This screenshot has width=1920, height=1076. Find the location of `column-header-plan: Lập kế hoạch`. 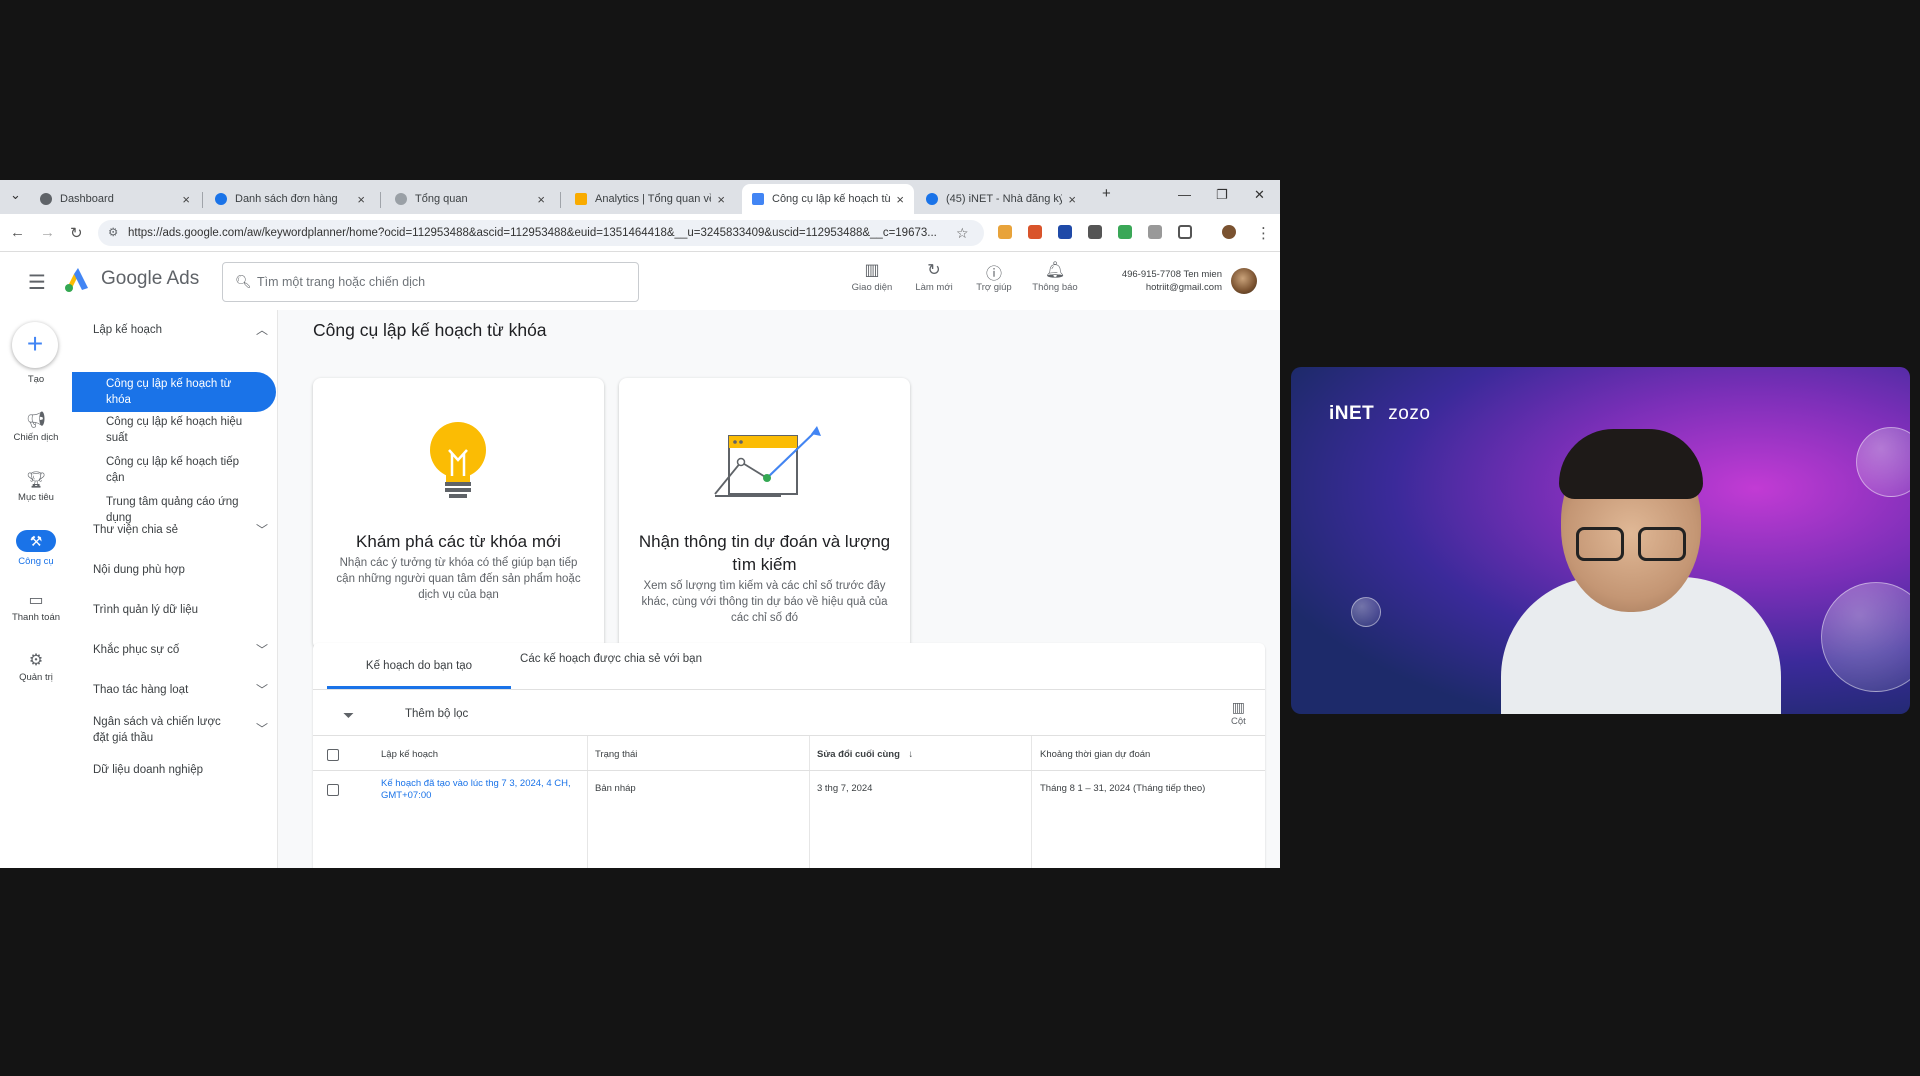

column-header-plan: Lập kế hoạch is located at coordinates (409, 754).